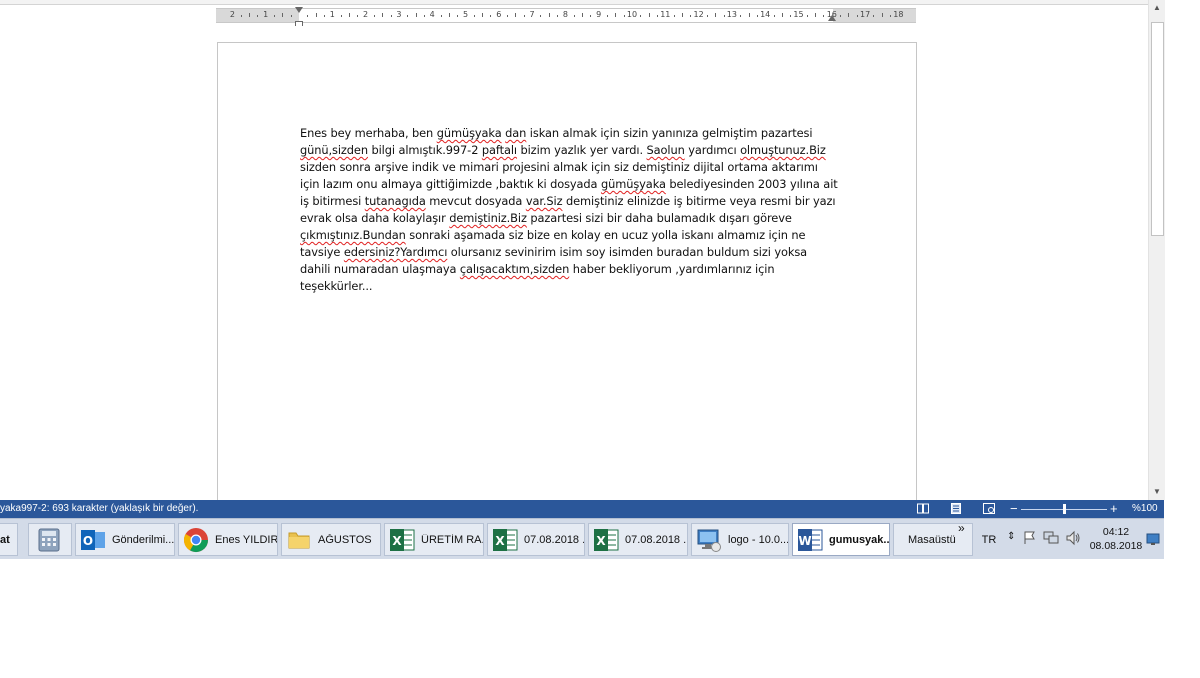 This screenshot has height=678, width=1200. I want to click on read-mode-icon, so click(923, 508).